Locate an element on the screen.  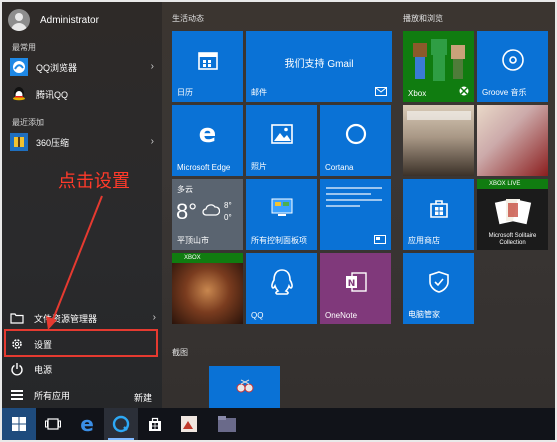
tile-photo-collage is located at coordinates (512, 140).